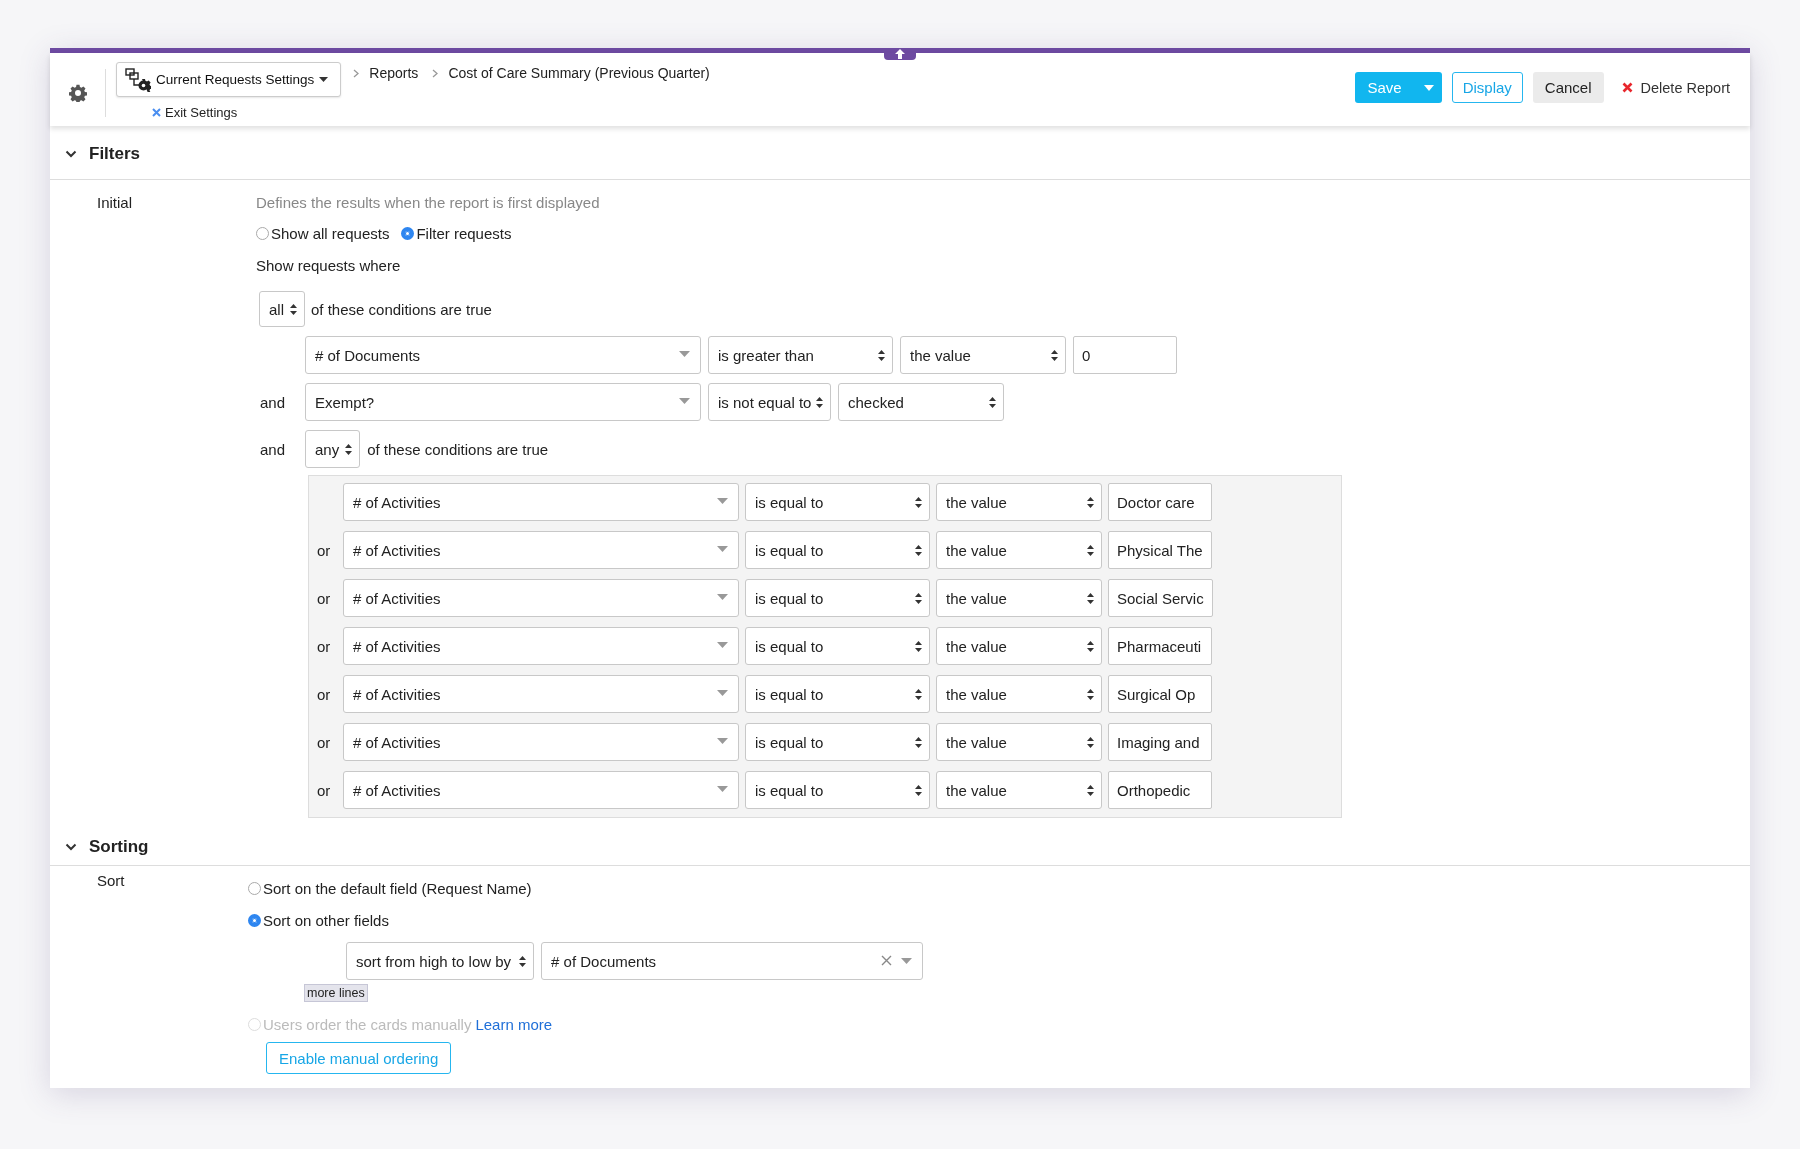  What do you see at coordinates (1160, 742) in the screenshot?
I see `value-field: Imaging and` at bounding box center [1160, 742].